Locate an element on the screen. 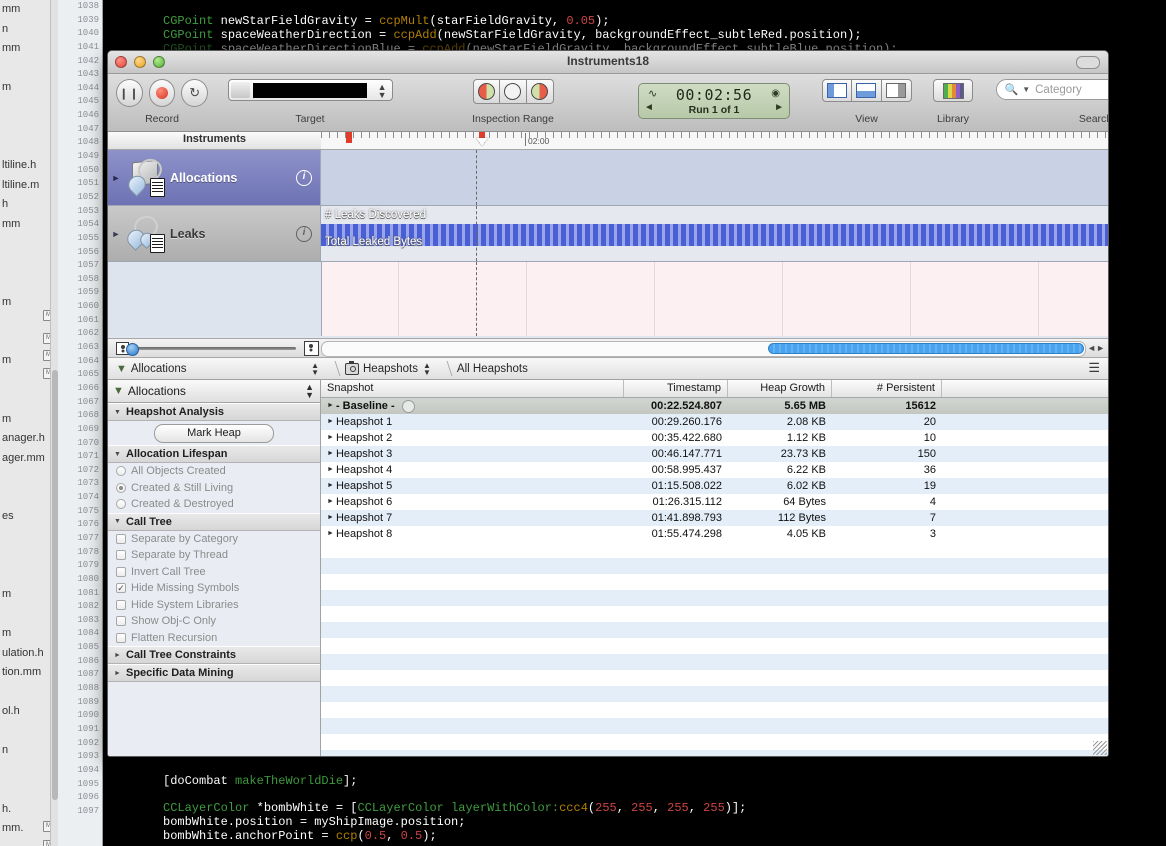 This screenshot has height=846, width=1166. checkbox-invert-call-tree: Invert Call Tree is located at coordinates (214, 572).